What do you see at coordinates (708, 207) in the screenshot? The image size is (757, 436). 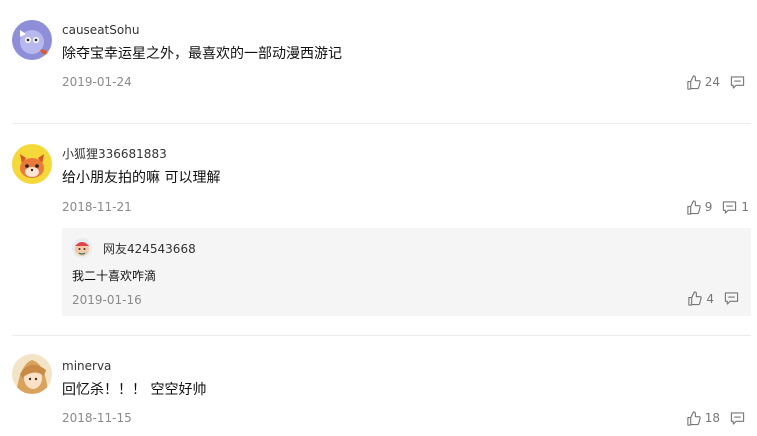 I see `like-count: 9` at bounding box center [708, 207].